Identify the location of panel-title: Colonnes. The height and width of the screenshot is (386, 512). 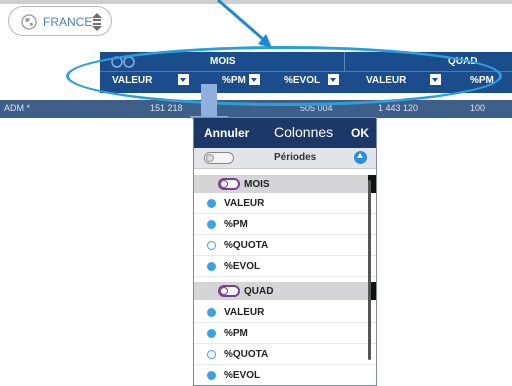
(304, 132).